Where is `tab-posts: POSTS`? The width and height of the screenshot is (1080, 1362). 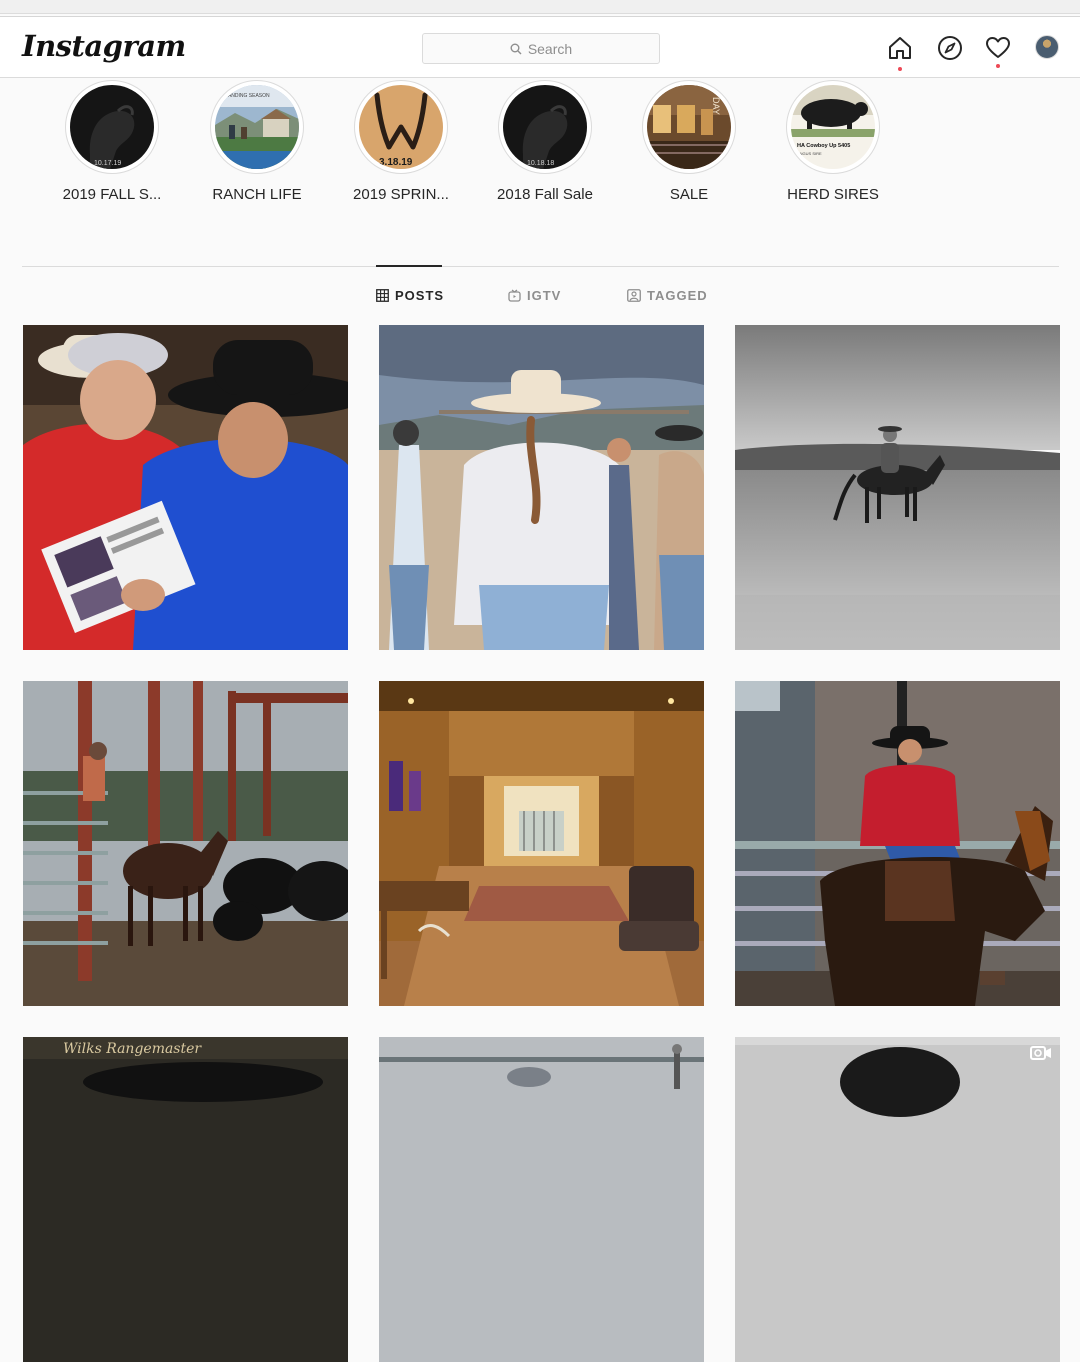 tab-posts: POSTS is located at coordinates (410, 295).